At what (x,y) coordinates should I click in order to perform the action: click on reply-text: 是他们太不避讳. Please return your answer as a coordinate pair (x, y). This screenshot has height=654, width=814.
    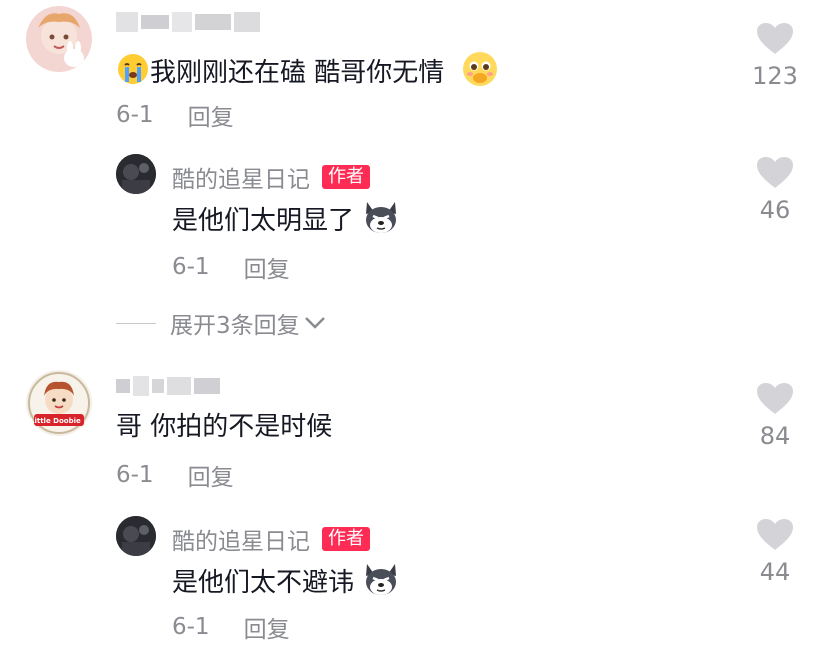
    Looking at the image, I should click on (286, 583).